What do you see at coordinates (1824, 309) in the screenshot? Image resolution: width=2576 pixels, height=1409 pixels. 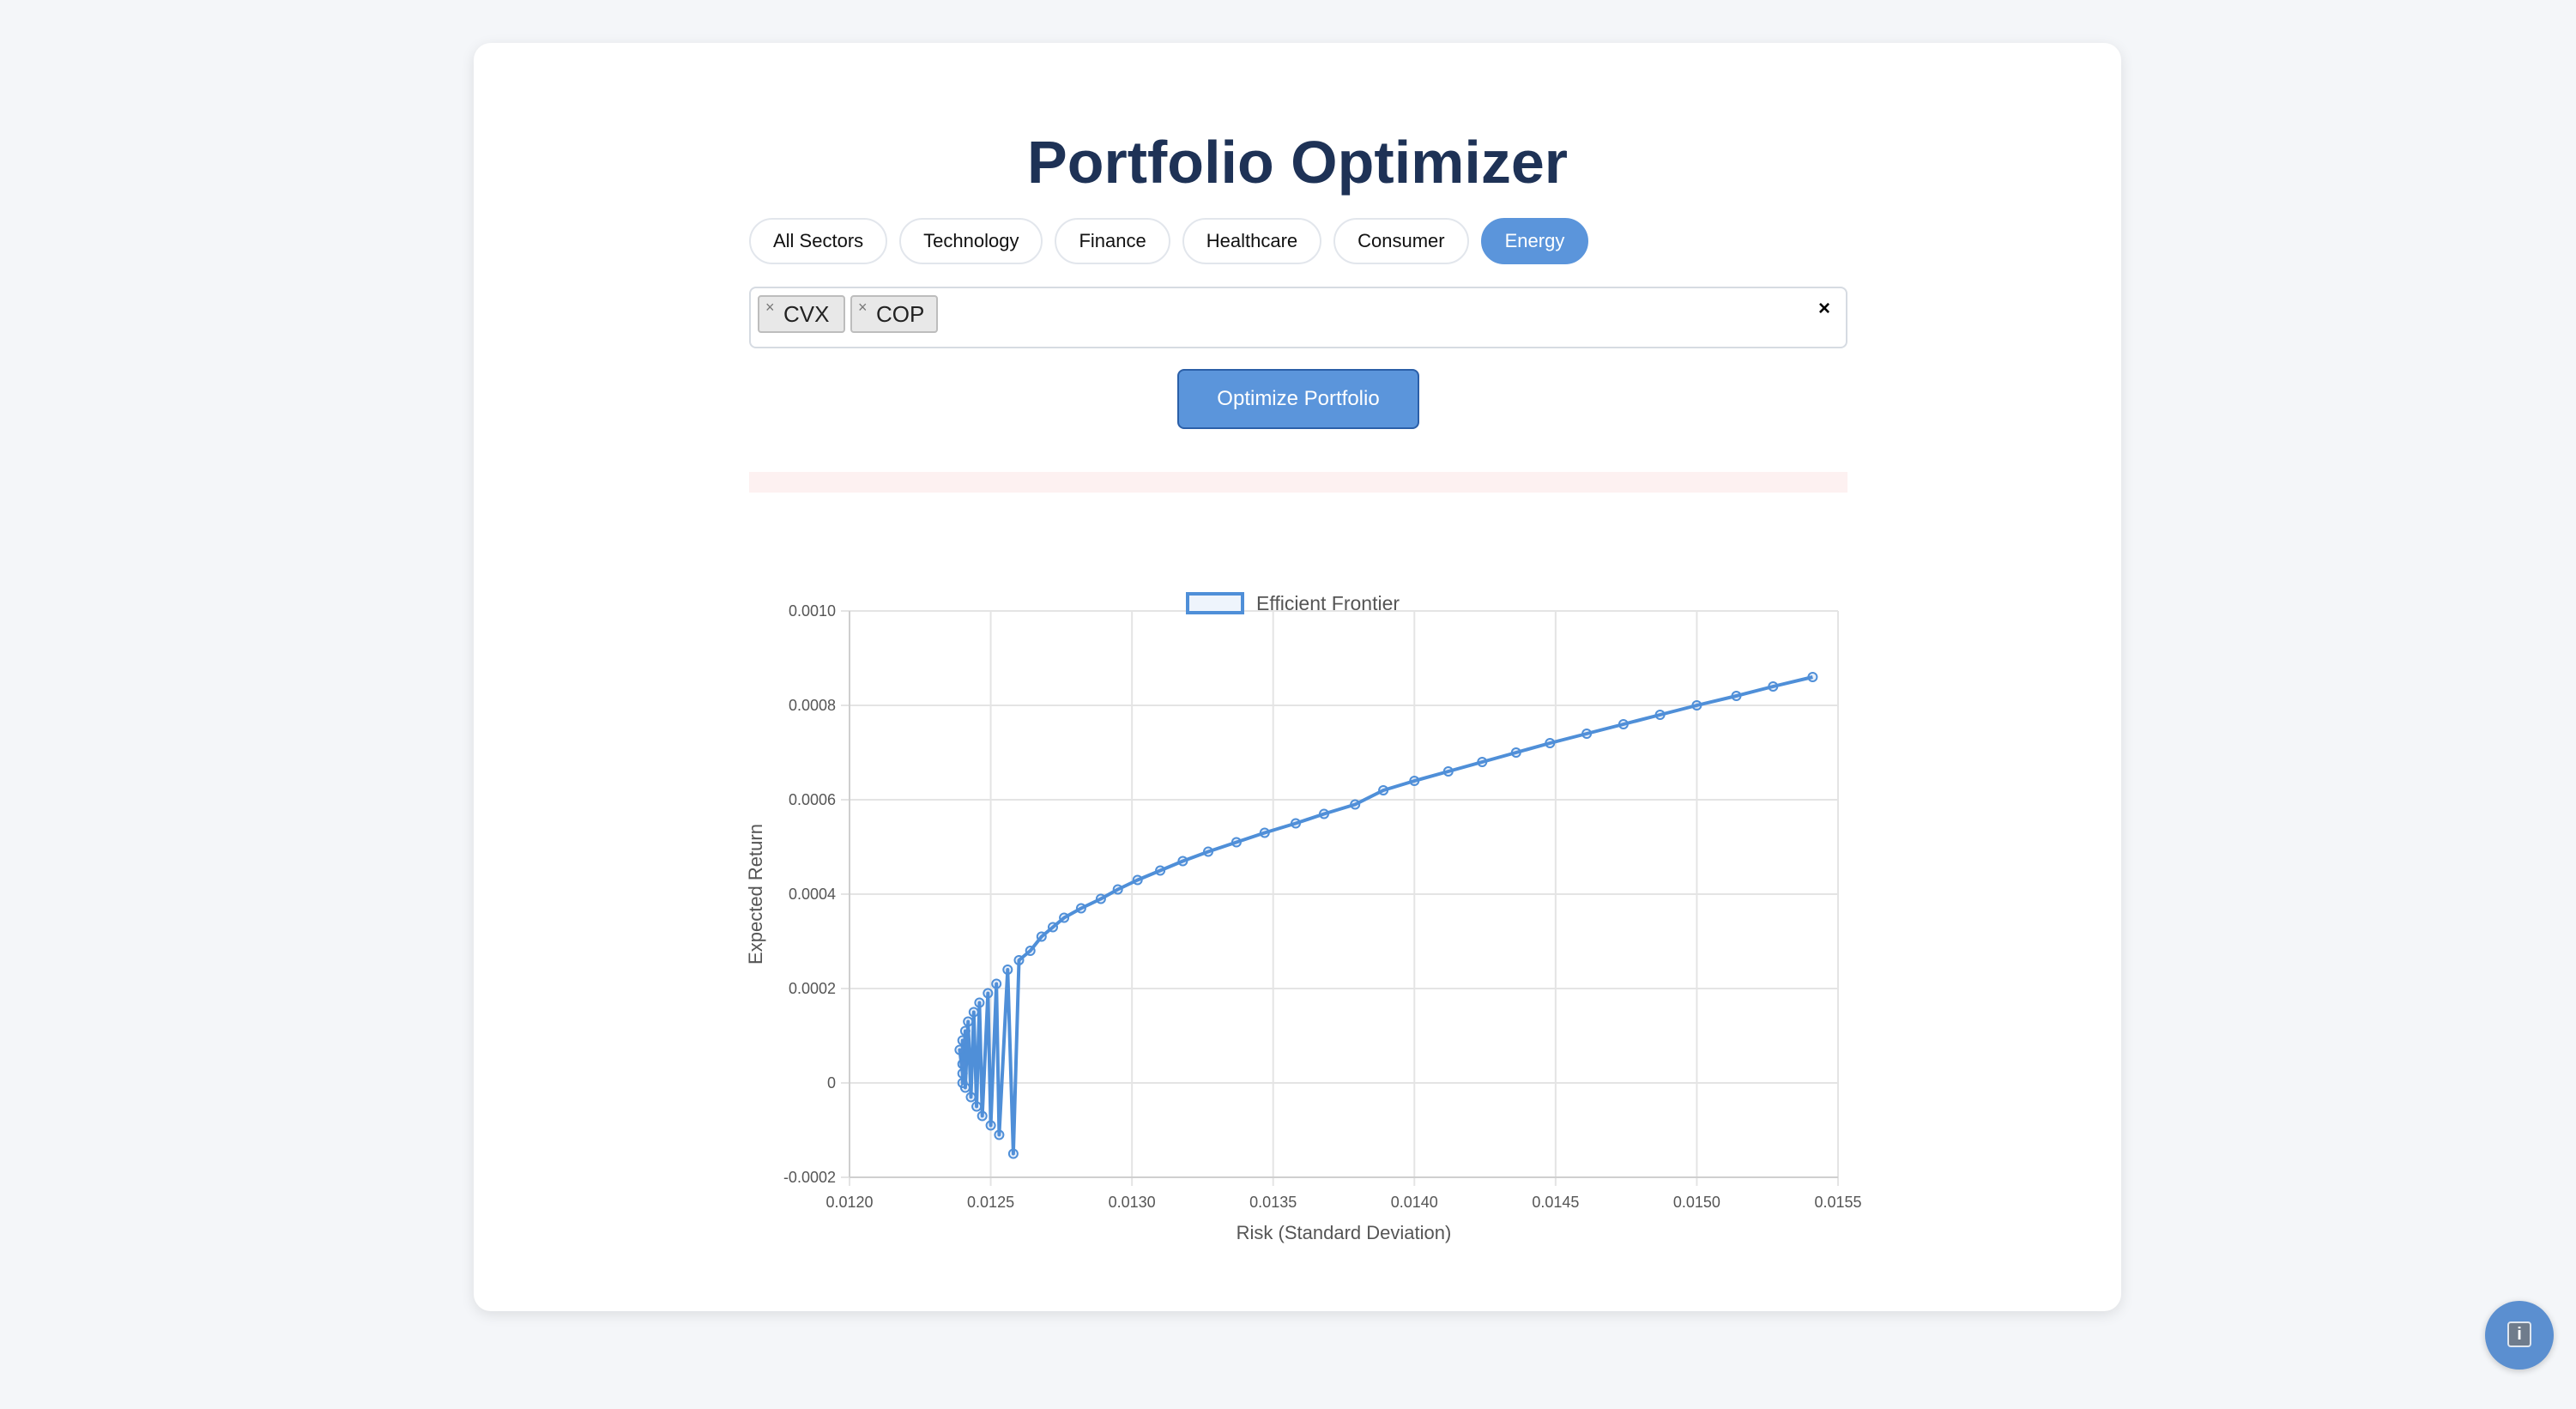 I see `clear-all-icon: ×` at bounding box center [1824, 309].